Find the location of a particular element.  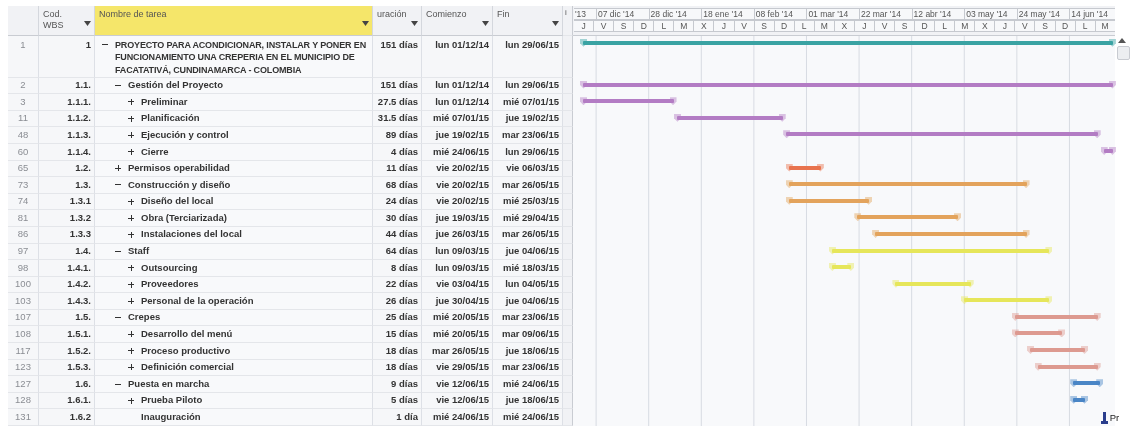

timescale-label: D is located at coordinates (644, 26).